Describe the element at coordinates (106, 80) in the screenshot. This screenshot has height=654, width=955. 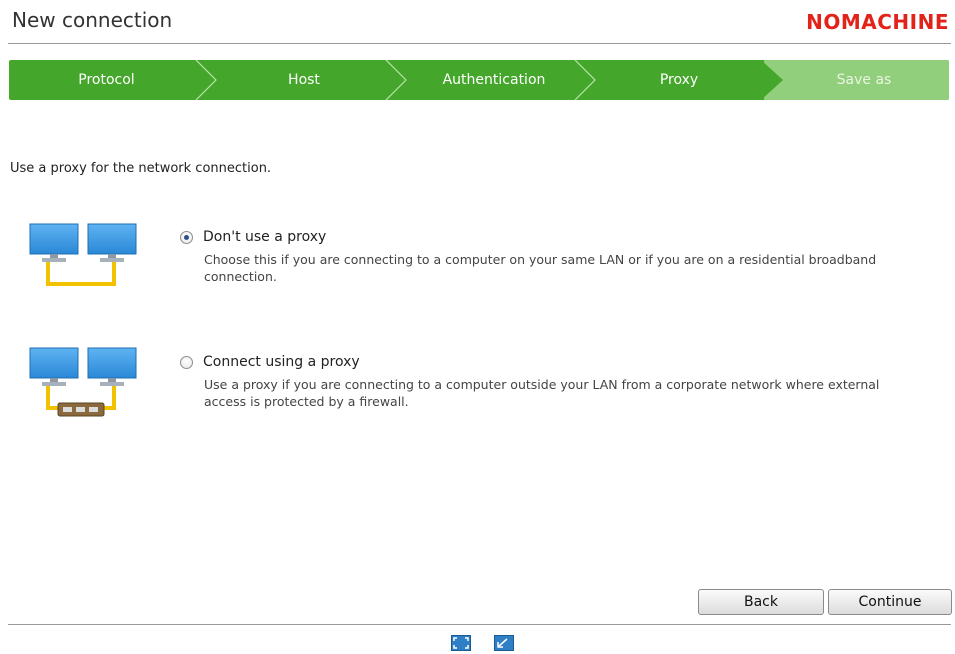
I see `step-protocol: Protocol` at that location.